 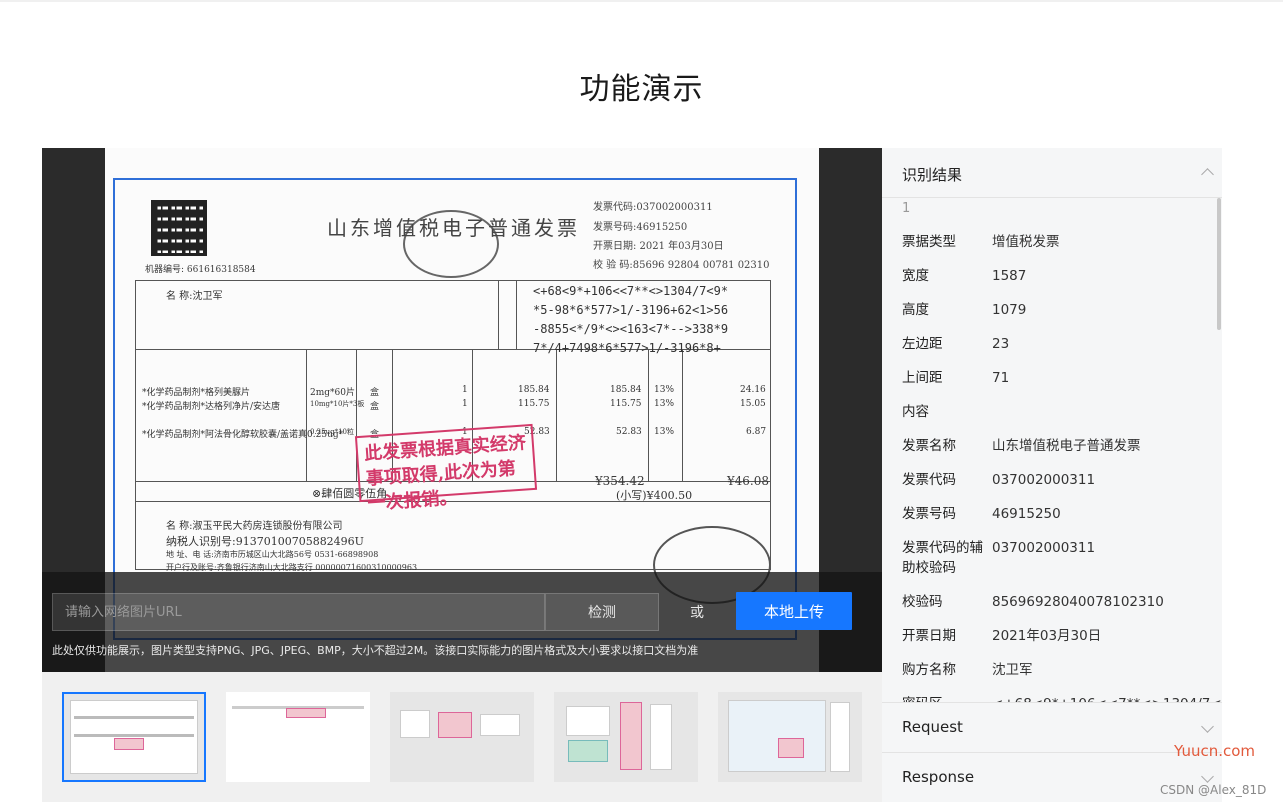 I want to click on or-label: 或, so click(x=697, y=613).